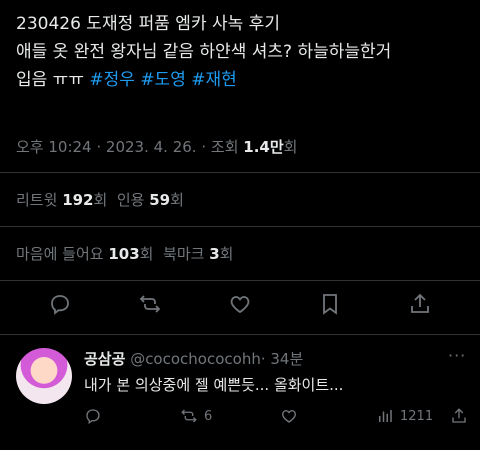 The width and height of the screenshot is (480, 450). What do you see at coordinates (37, 200) in the screenshot?
I see `retweets-label: 리트윗` at bounding box center [37, 200].